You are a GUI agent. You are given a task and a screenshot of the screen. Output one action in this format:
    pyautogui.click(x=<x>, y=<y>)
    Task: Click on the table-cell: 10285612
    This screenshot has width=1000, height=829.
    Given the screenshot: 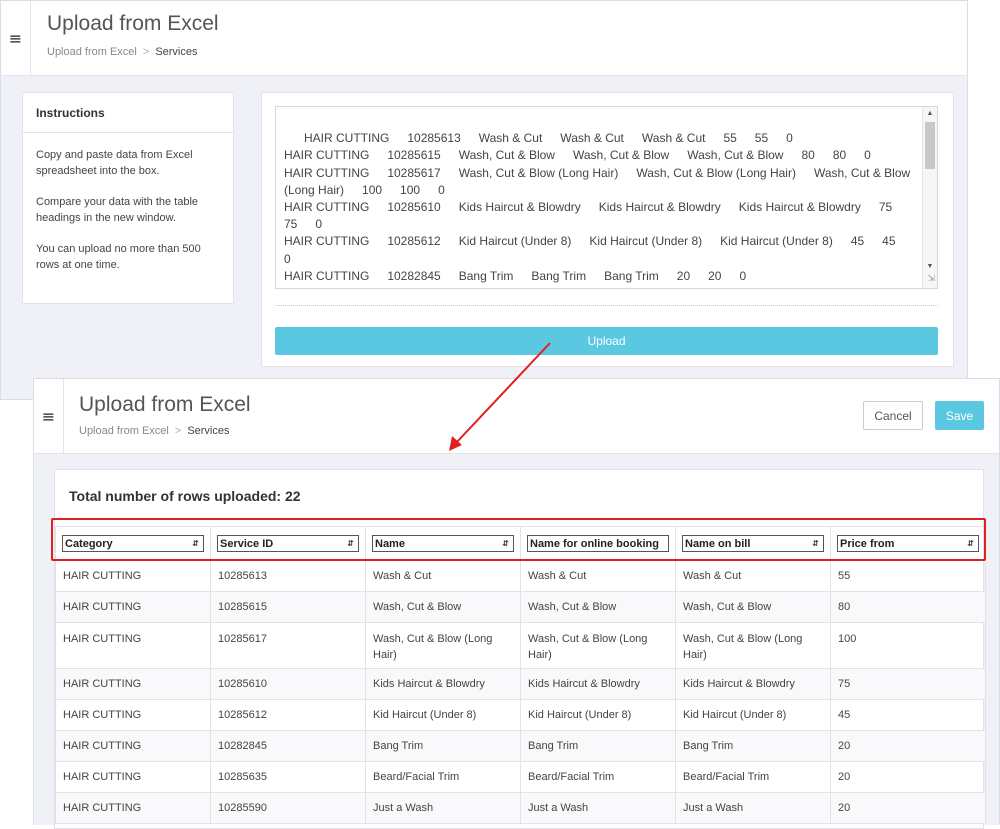 What is the action you would take?
    pyautogui.click(x=288, y=715)
    